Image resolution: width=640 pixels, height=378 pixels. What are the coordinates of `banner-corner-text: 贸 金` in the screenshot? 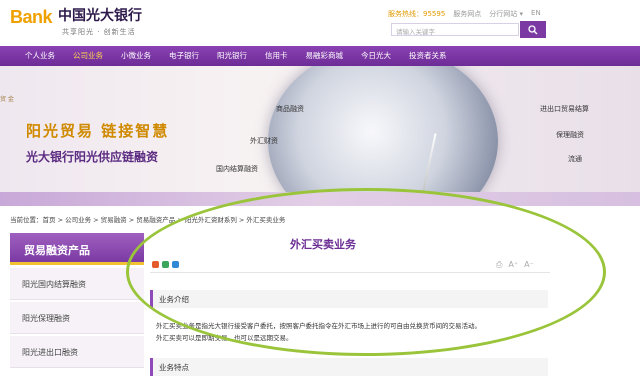 It's located at (7, 99).